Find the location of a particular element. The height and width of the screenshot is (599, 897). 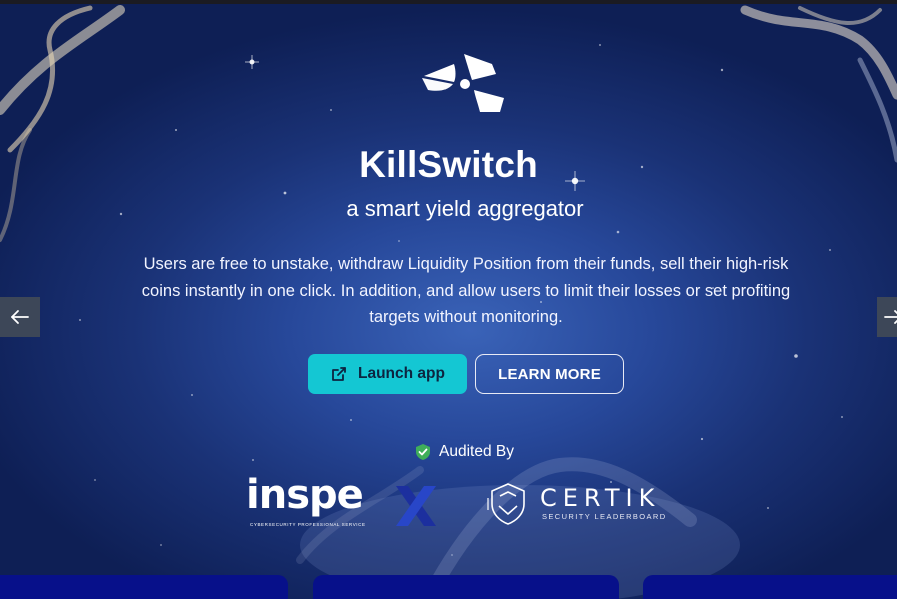

carousel-next-button is located at coordinates (887, 317).